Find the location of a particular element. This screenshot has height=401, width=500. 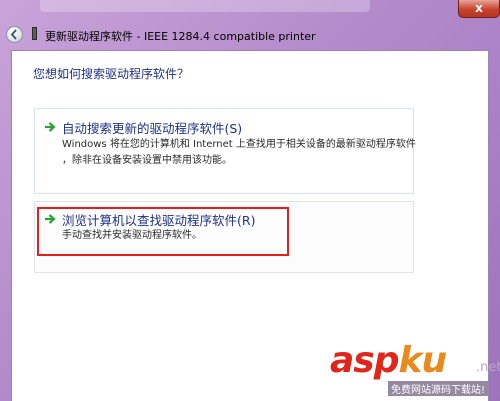

page-question: 您想如何搜索驱动程序软件？ is located at coordinates (111, 74).